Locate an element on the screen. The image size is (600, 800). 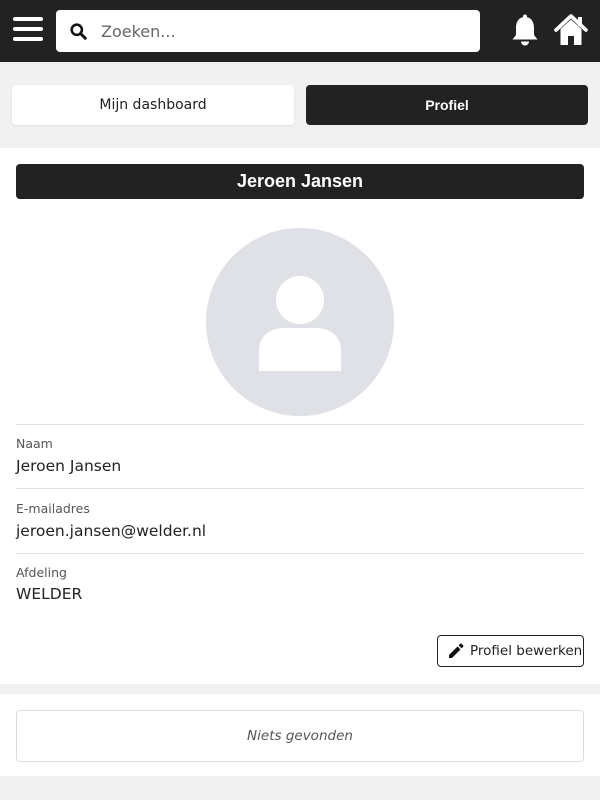
field-label-afdeling: Afdeling is located at coordinates (41, 572).